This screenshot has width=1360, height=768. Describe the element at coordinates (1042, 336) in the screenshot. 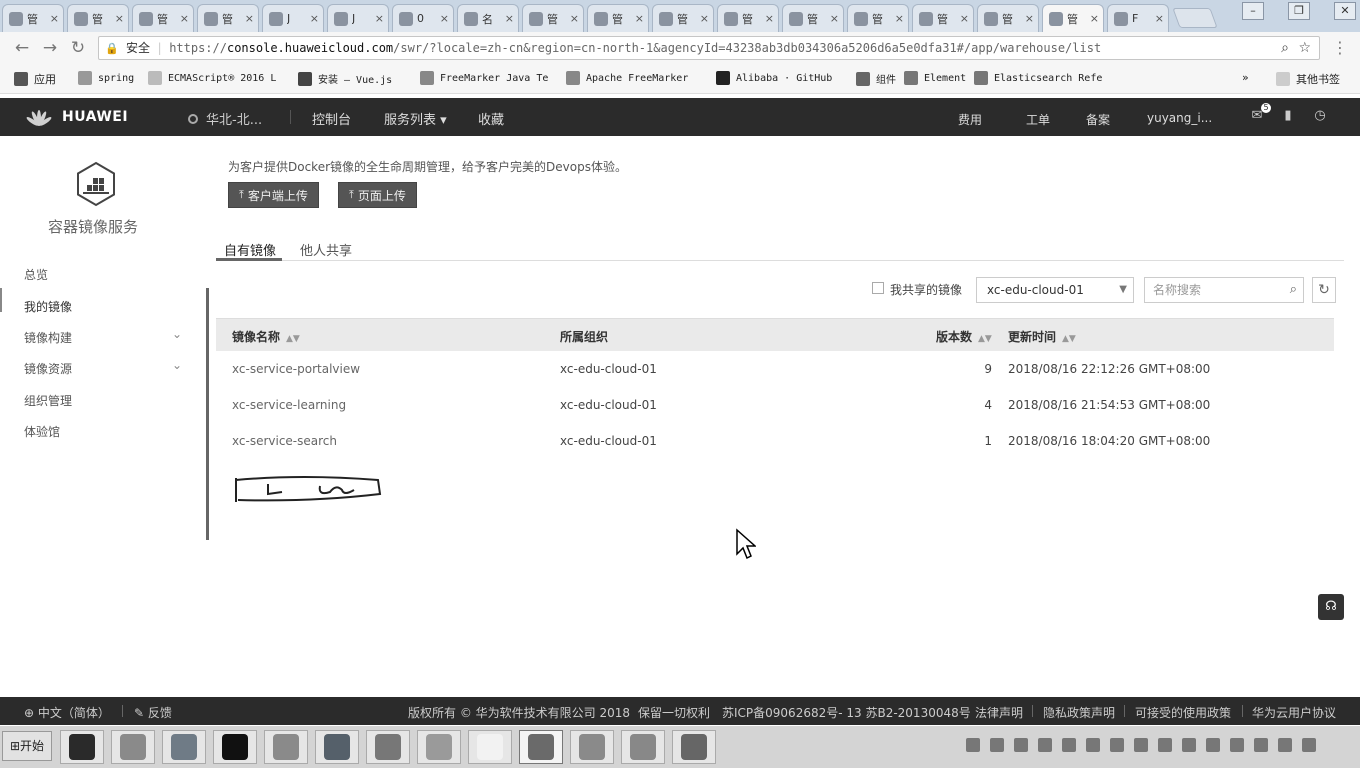

I see `col-updated-time: 更新时间 ▲▼` at that location.